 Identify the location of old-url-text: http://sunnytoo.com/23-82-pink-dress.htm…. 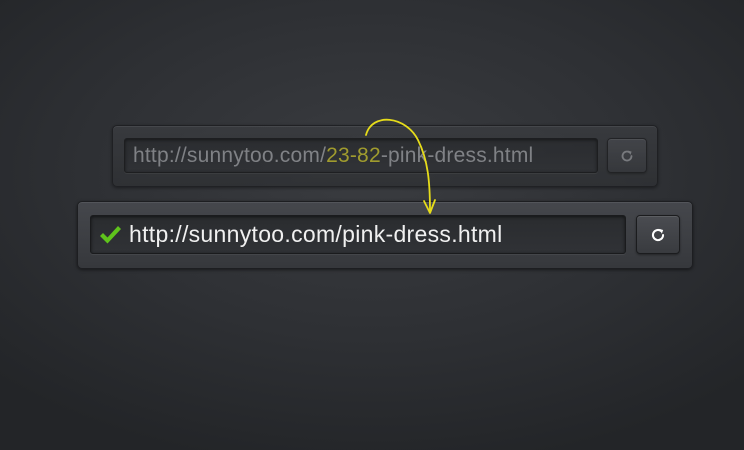
(329, 156).